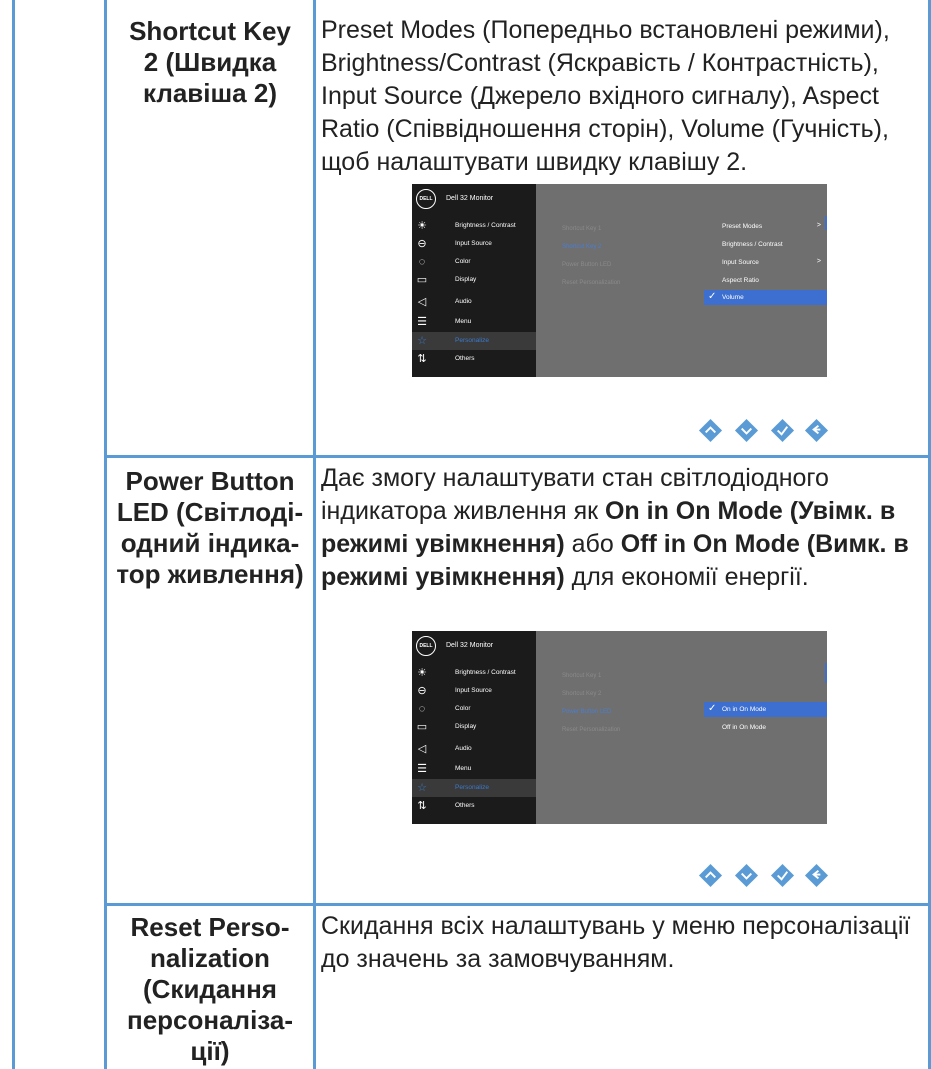 The width and height of the screenshot is (931, 1069). I want to click on osd-option-selected: ✓ On in On Mode, so click(765, 709).